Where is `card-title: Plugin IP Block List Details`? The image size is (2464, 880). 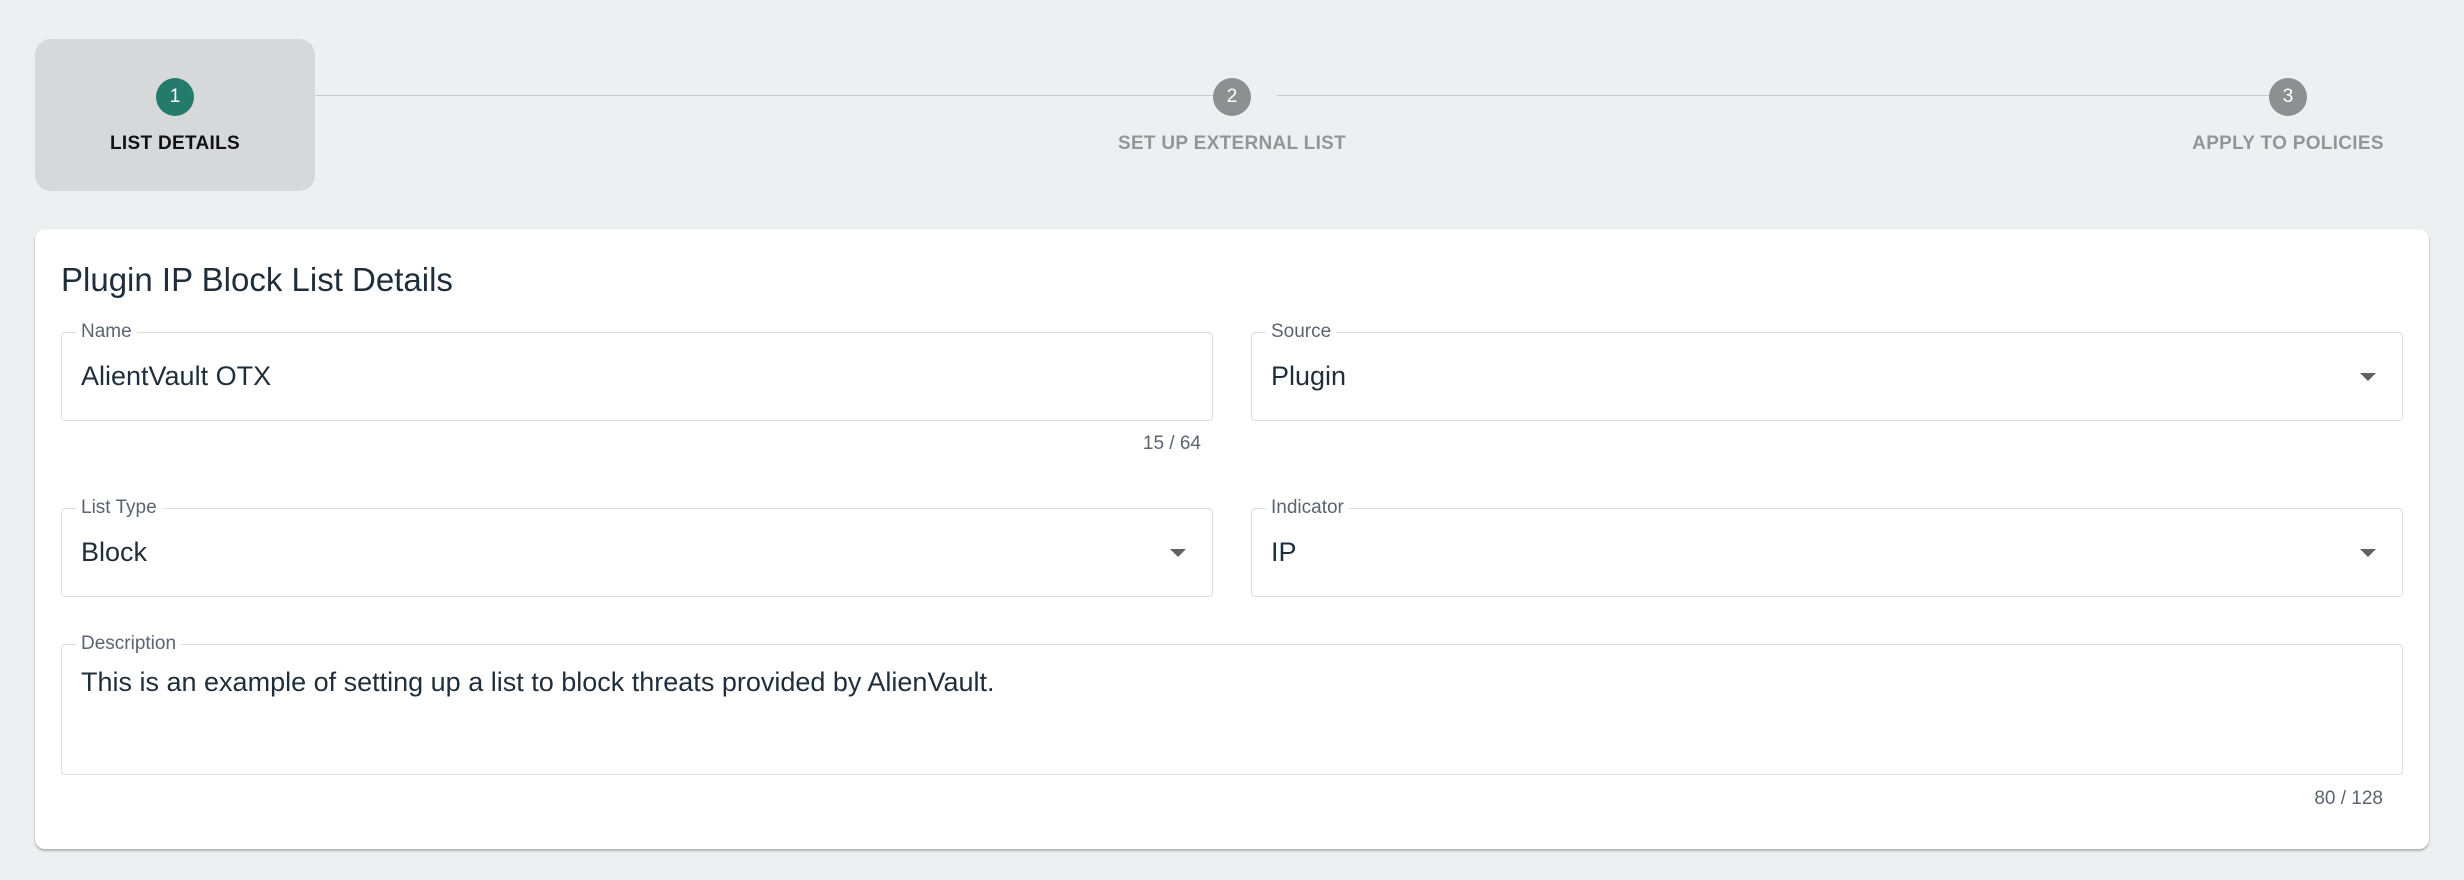
card-title: Plugin IP Block List Details is located at coordinates (257, 279).